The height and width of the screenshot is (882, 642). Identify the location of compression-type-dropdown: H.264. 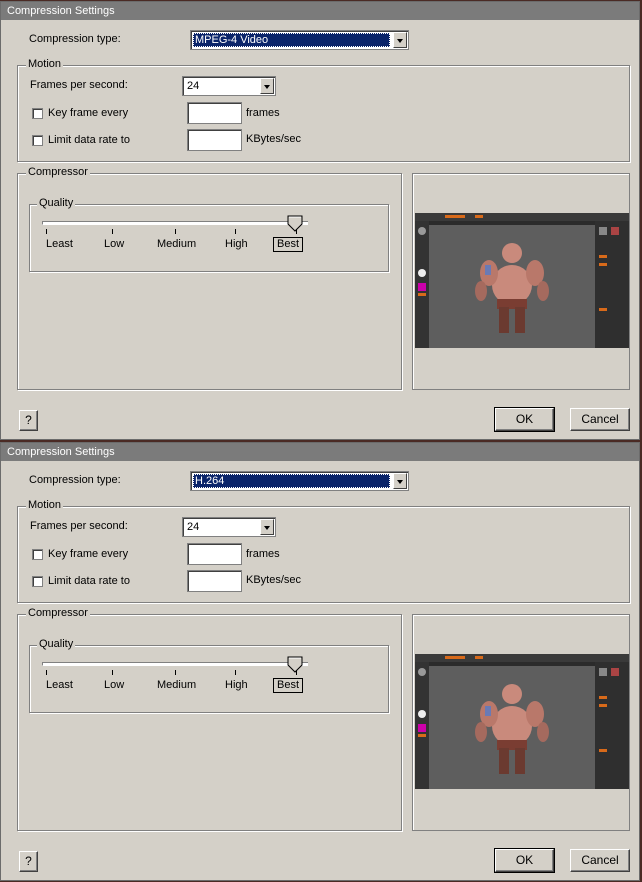
(299, 481).